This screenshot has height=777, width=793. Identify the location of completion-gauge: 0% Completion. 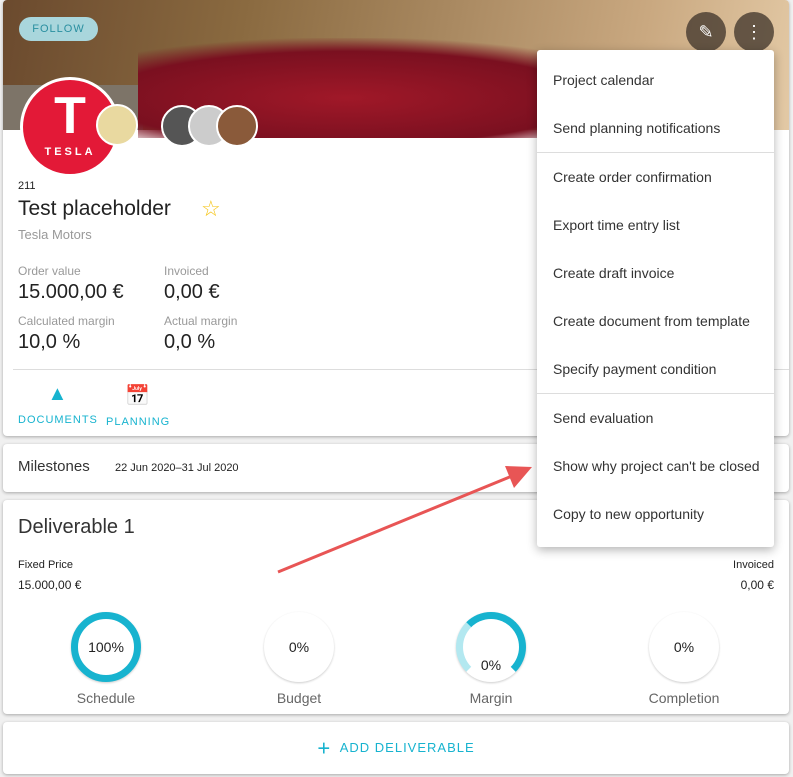
(684, 659).